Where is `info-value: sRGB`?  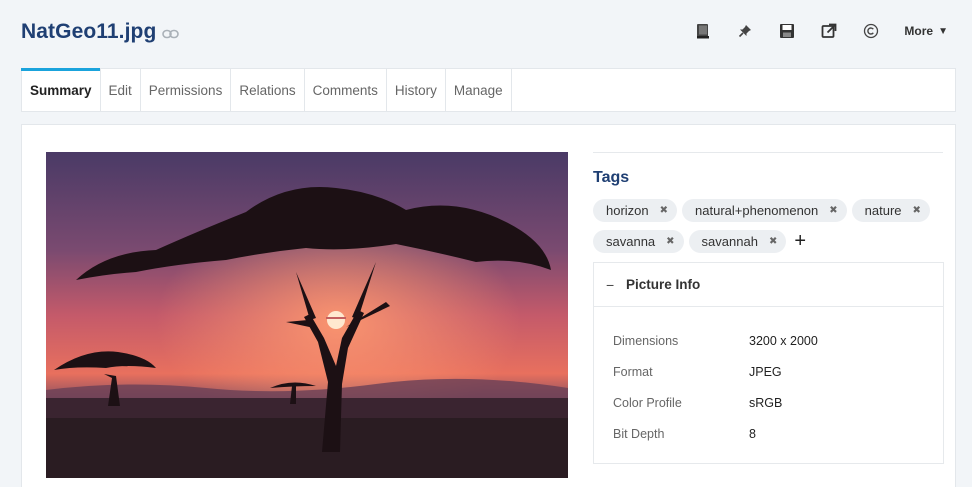 info-value: sRGB is located at coordinates (766, 402).